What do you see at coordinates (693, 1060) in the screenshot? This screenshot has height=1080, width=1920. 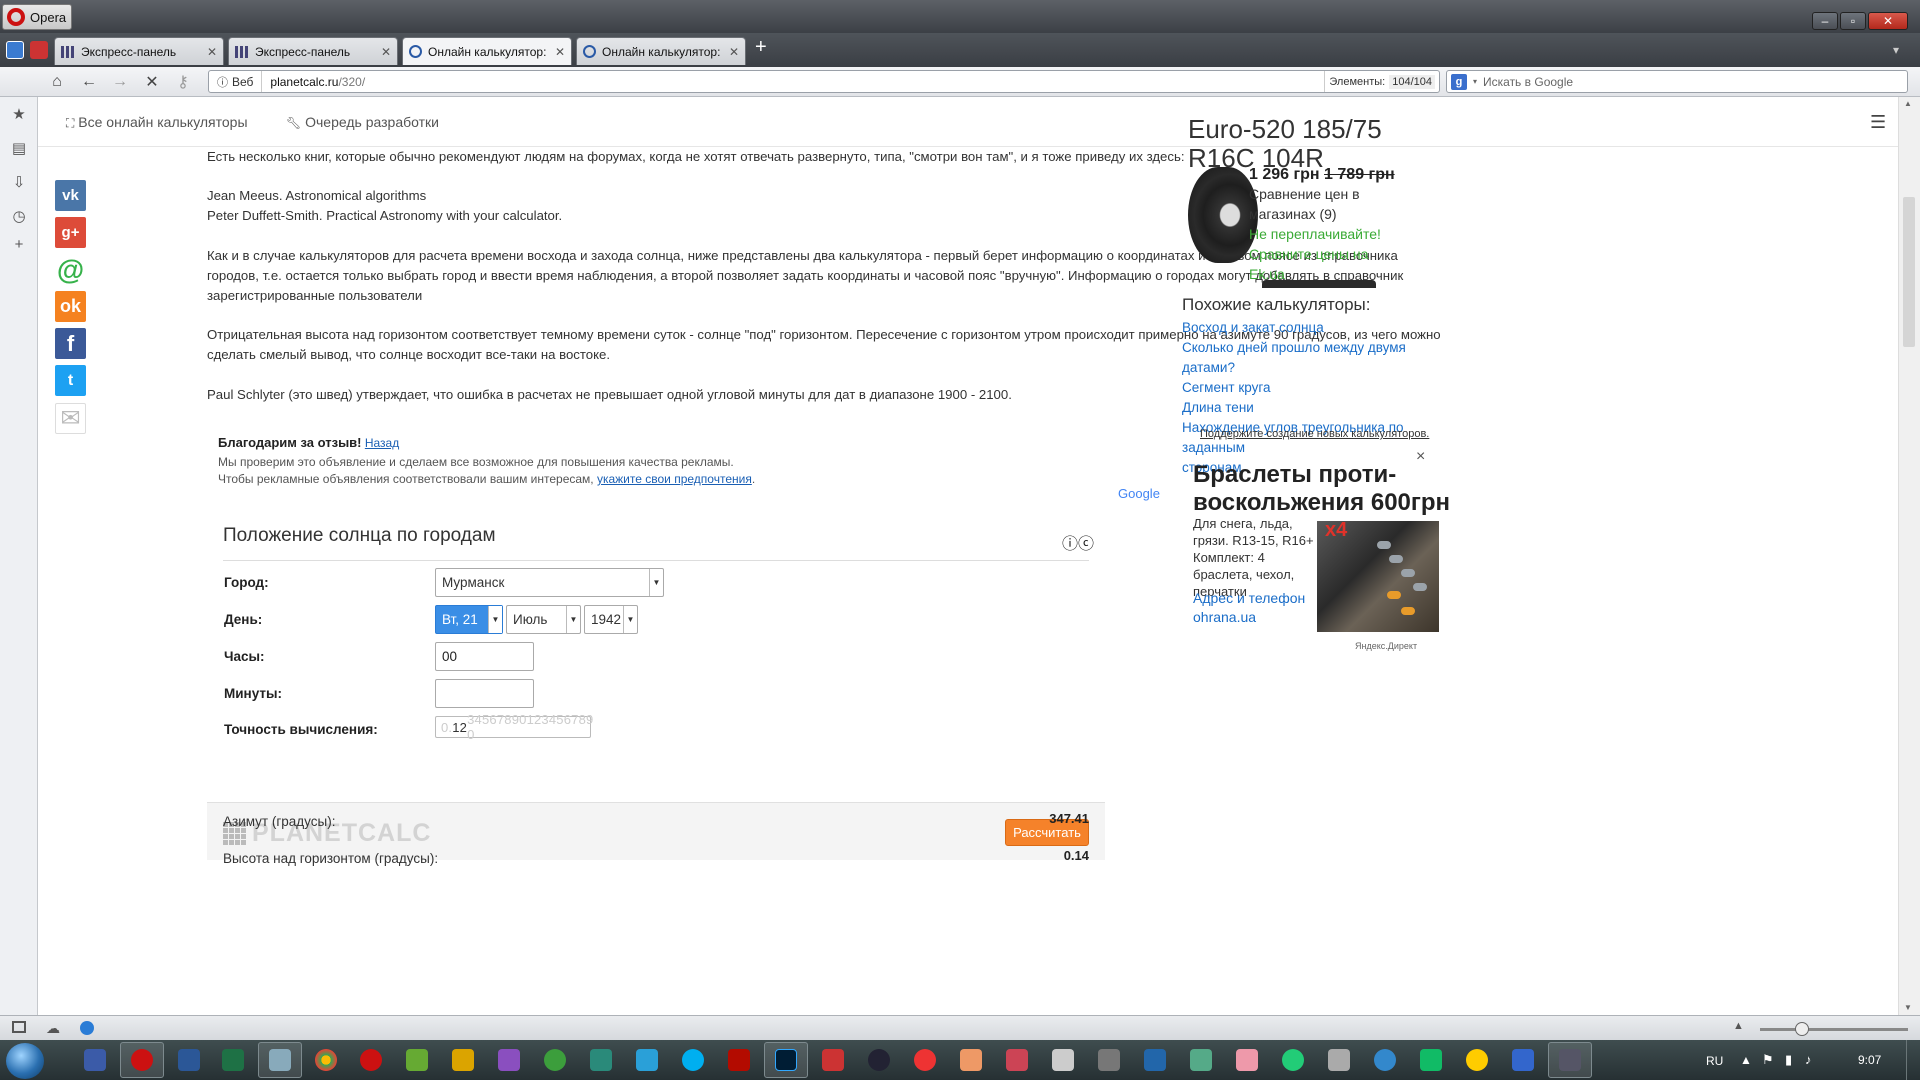 I see `skype-icon` at bounding box center [693, 1060].